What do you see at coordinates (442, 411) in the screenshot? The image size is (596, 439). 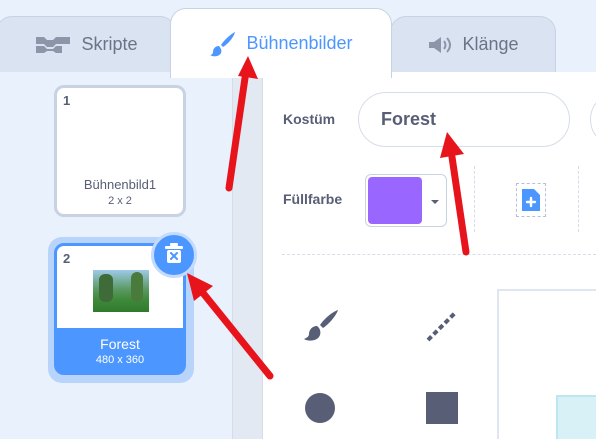 I see `rectangle-tool-icon` at bounding box center [442, 411].